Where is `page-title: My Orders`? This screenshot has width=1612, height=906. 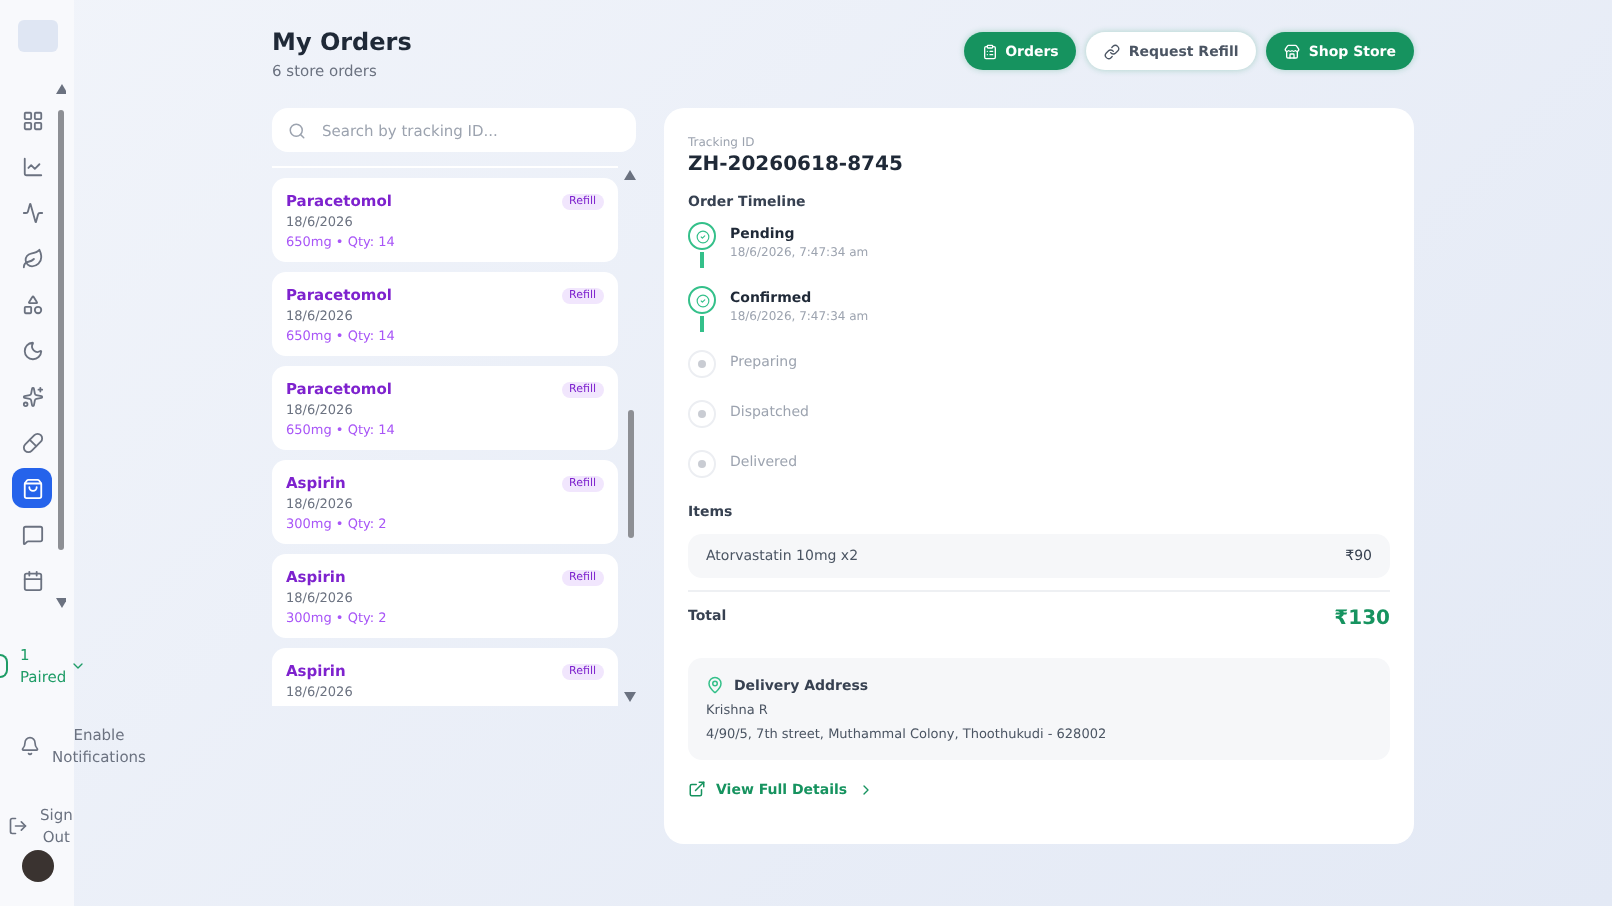
page-title: My Orders is located at coordinates (342, 42).